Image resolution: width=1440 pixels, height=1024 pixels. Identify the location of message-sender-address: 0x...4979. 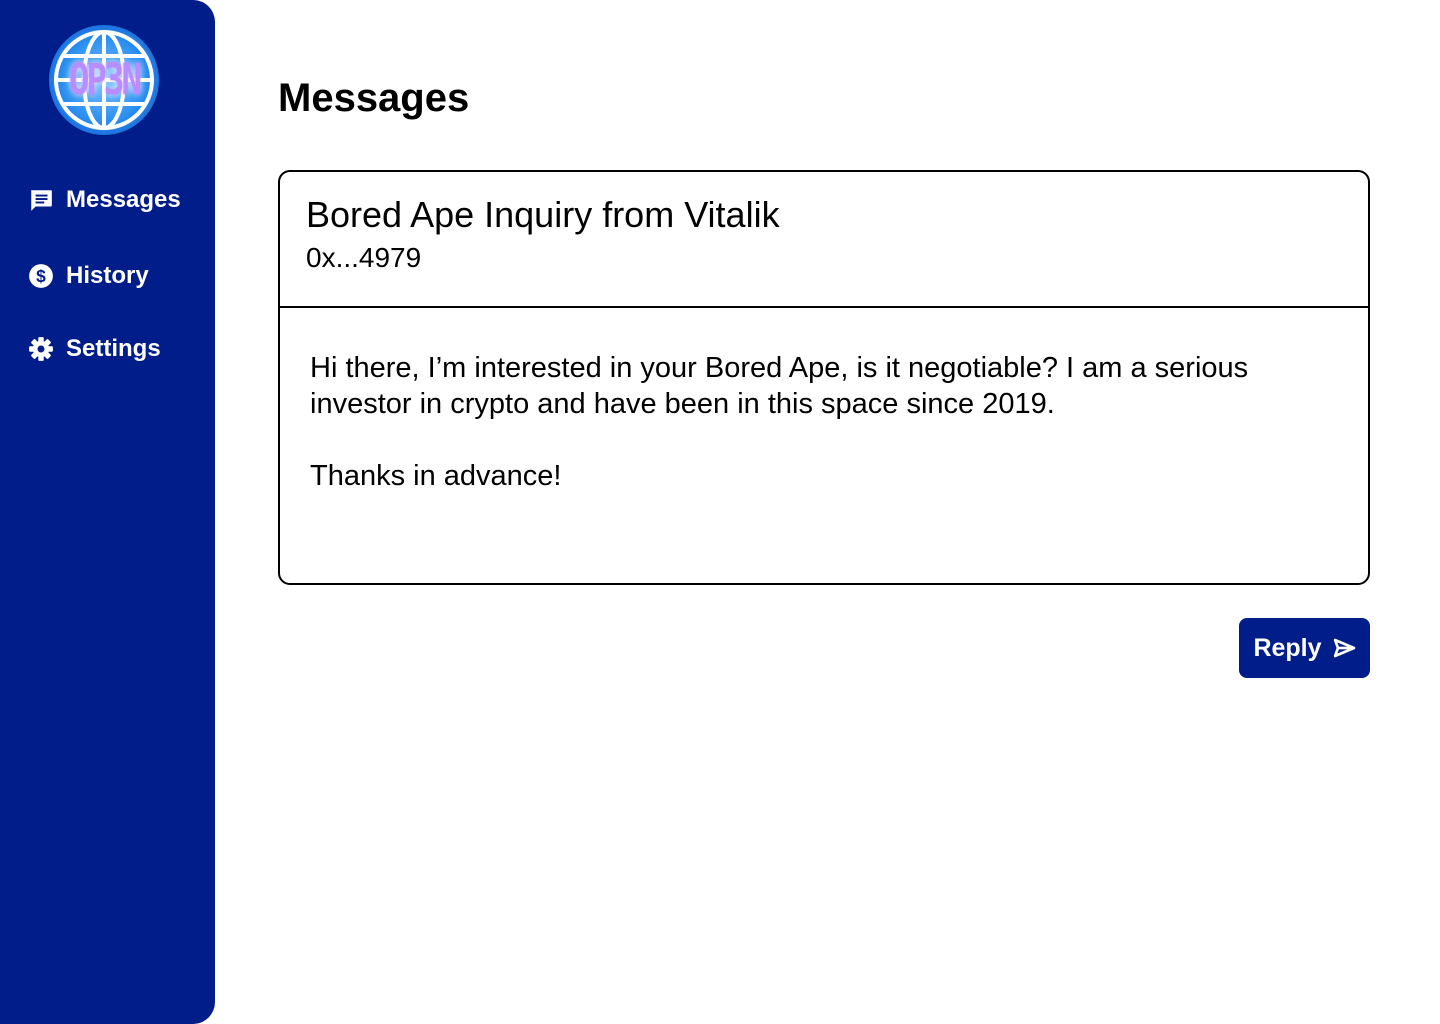
(364, 257).